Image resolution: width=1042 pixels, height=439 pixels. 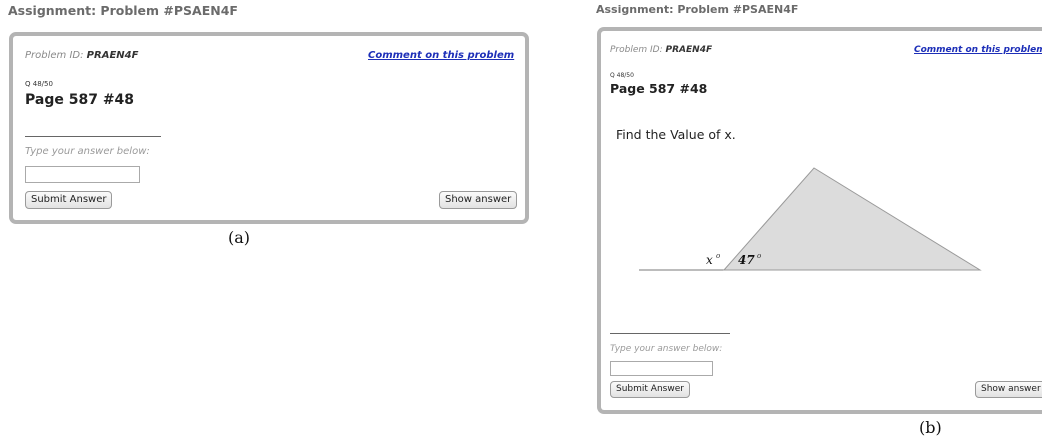 What do you see at coordinates (93, 136) in the screenshot?
I see `answer-divider` at bounding box center [93, 136].